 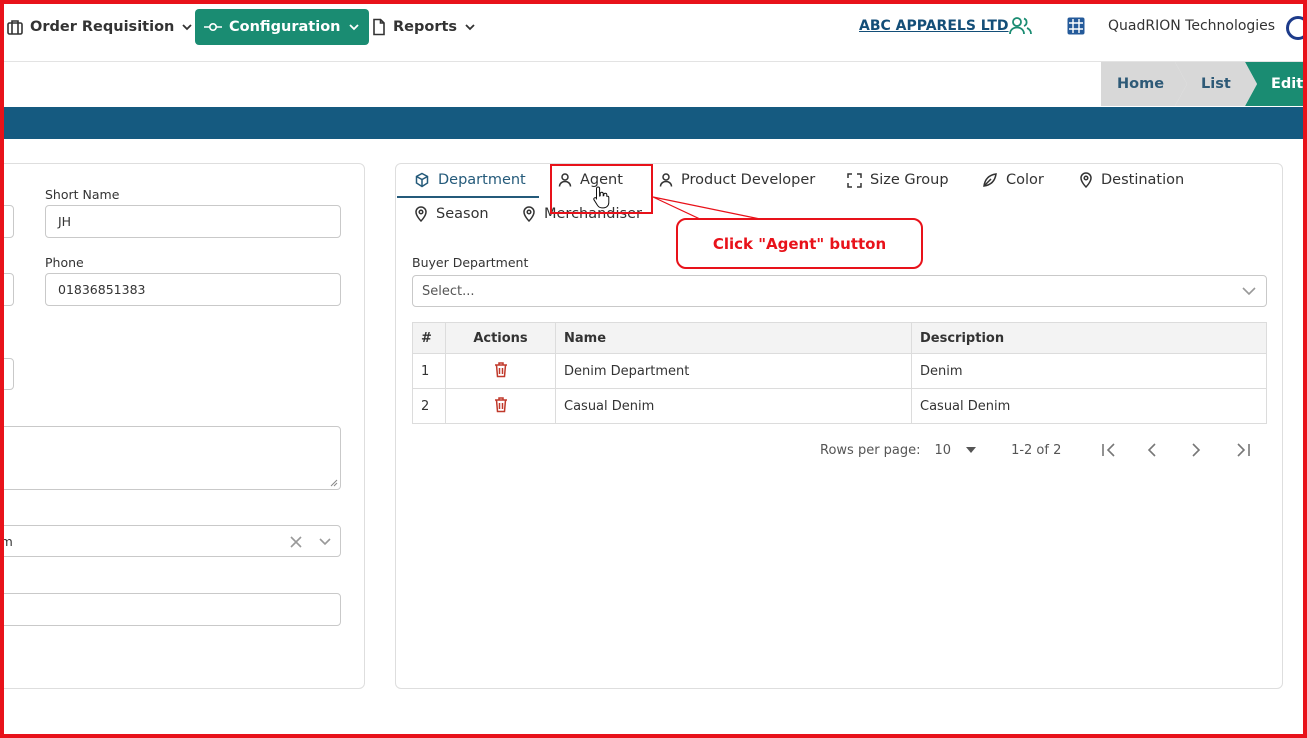 What do you see at coordinates (1242, 450) in the screenshot?
I see `last-page-icon` at bounding box center [1242, 450].